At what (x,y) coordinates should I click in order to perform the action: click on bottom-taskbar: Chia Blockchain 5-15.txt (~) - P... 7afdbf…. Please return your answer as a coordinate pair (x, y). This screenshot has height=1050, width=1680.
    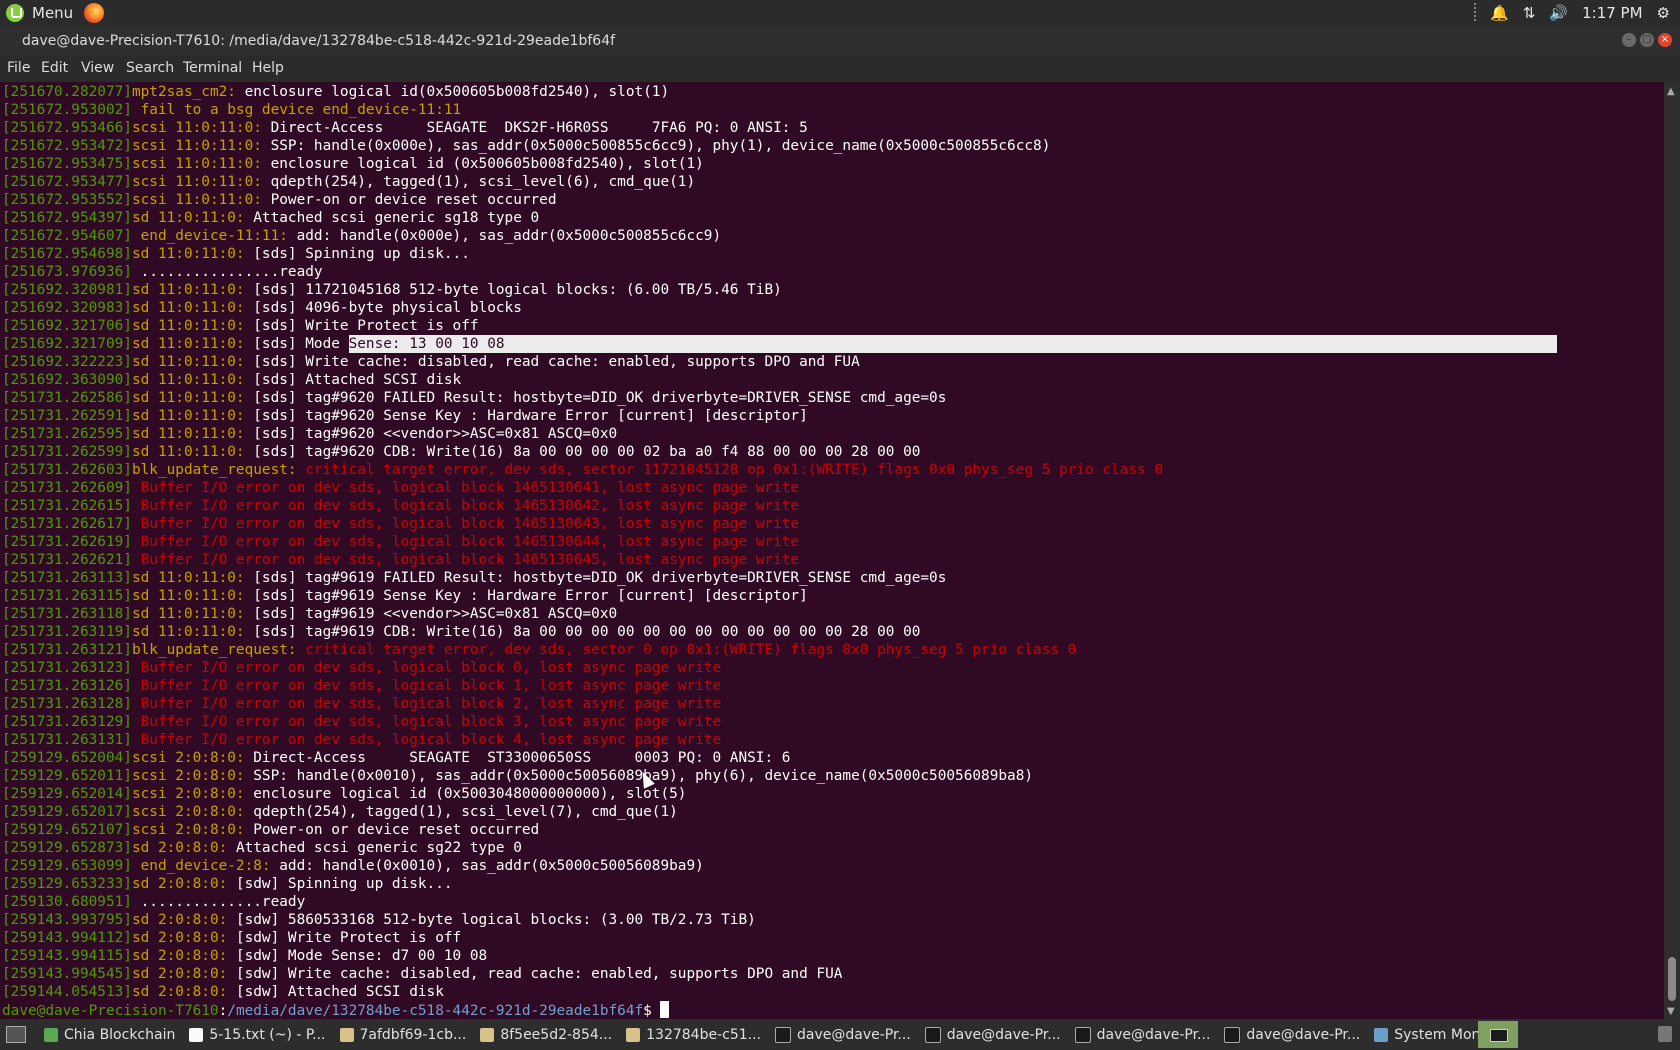
    Looking at the image, I should click on (840, 1034).